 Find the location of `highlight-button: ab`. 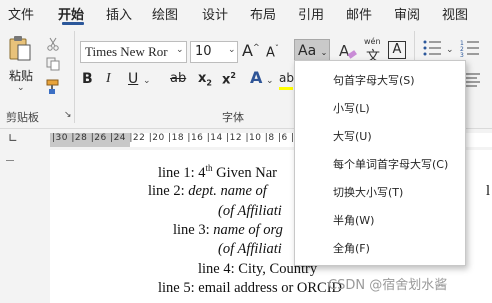

highlight-button: ab is located at coordinates (286, 78).